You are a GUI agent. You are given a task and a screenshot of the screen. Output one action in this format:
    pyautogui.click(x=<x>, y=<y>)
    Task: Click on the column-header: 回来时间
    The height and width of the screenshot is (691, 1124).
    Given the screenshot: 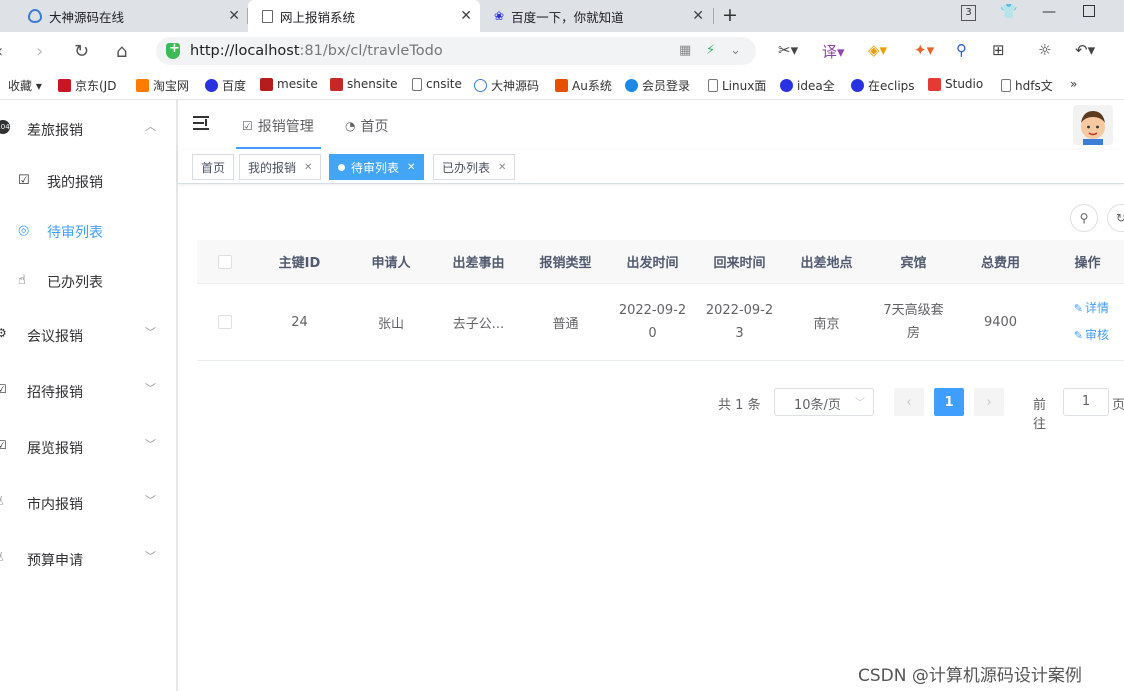 What is the action you would take?
    pyautogui.click(x=739, y=261)
    